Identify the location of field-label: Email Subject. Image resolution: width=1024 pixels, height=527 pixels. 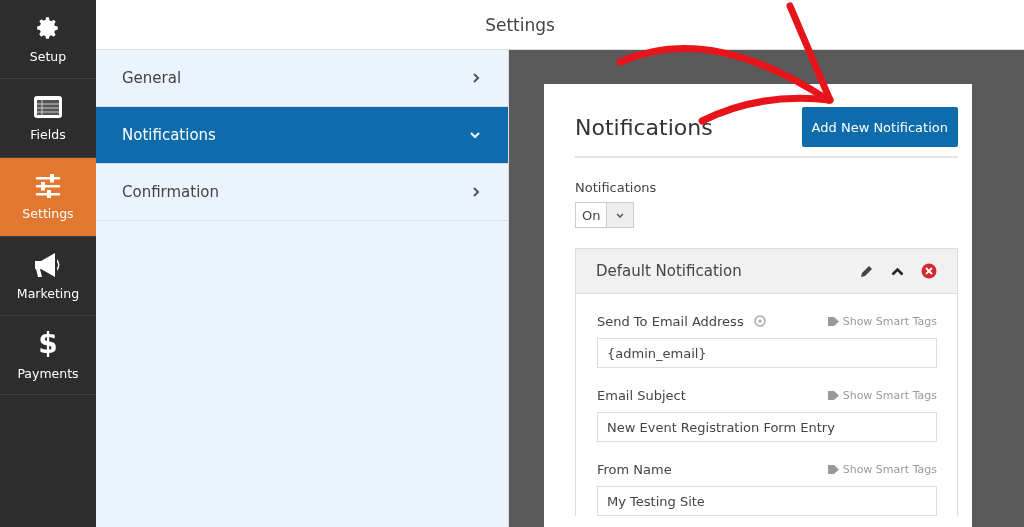
(641, 395).